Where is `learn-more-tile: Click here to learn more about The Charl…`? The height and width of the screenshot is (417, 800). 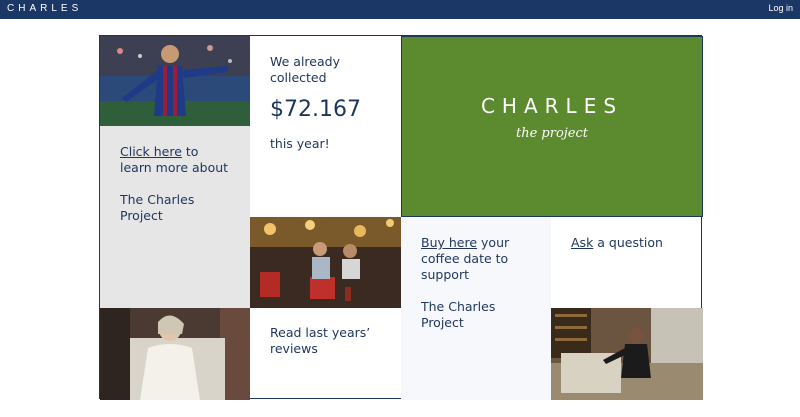 learn-more-tile: Click here to learn more about The Charl… is located at coordinates (175, 217).